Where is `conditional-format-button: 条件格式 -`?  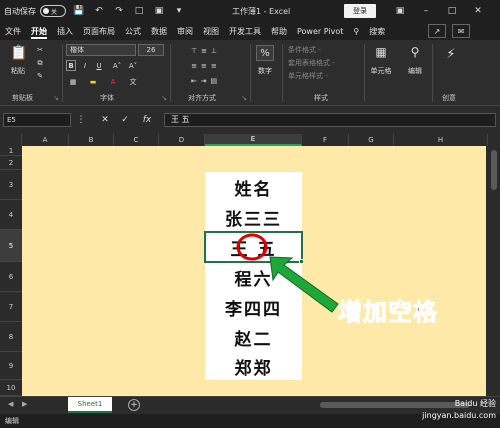
conditional-format-button: 条件格式 - is located at coordinates (322, 50).